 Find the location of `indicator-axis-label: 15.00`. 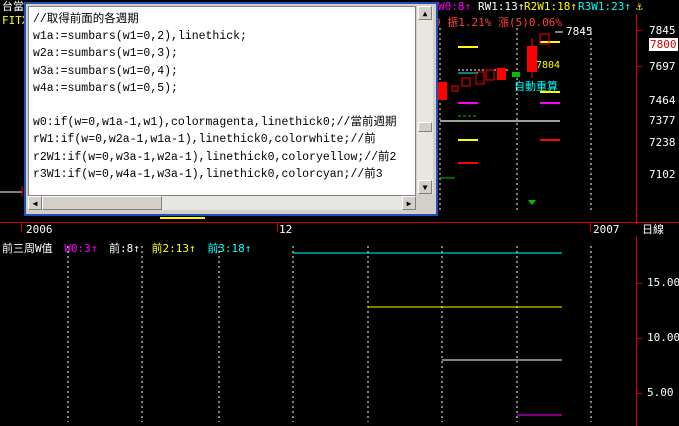

indicator-axis-label: 15.00 is located at coordinates (663, 282).